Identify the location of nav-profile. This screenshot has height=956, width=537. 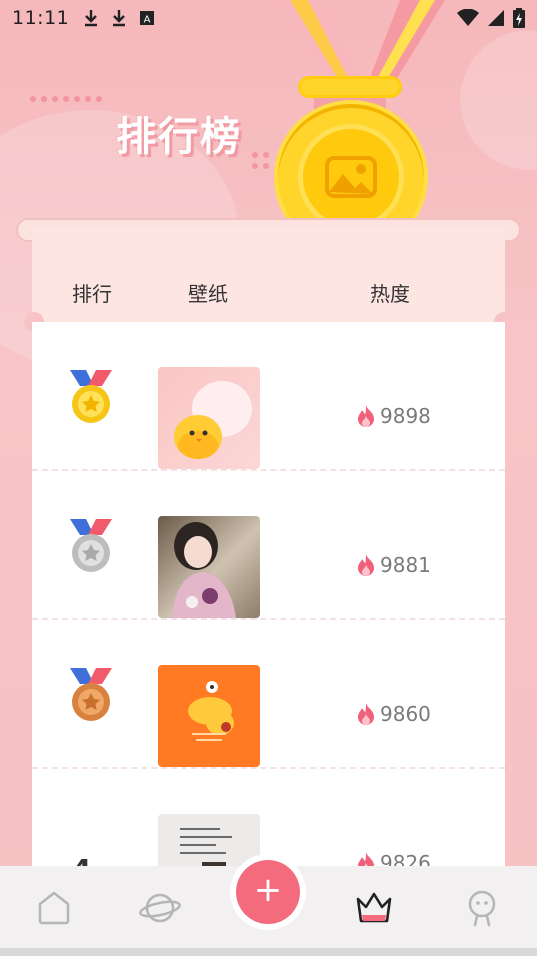
(482, 908).